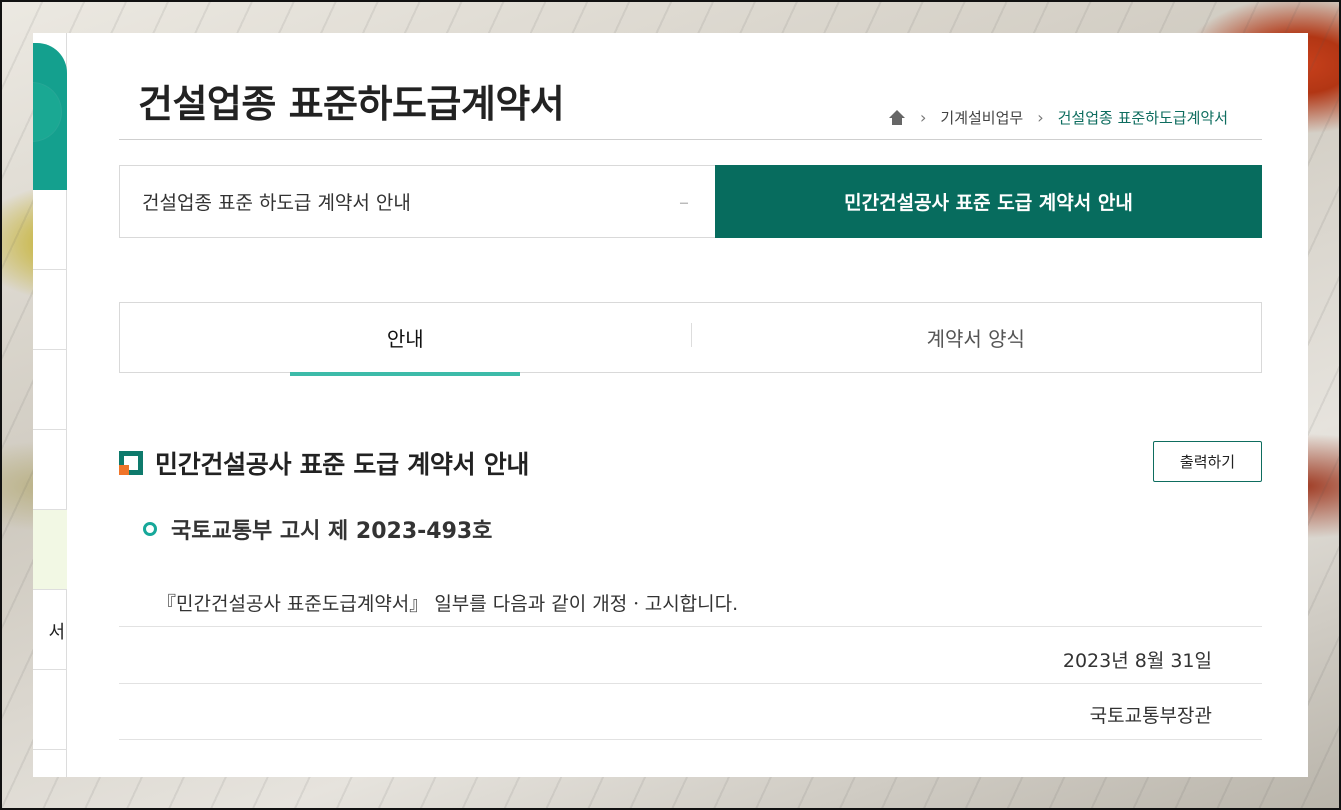  Describe the element at coordinates (150, 529) in the screenshot. I see `bullet-ring-icon` at that location.